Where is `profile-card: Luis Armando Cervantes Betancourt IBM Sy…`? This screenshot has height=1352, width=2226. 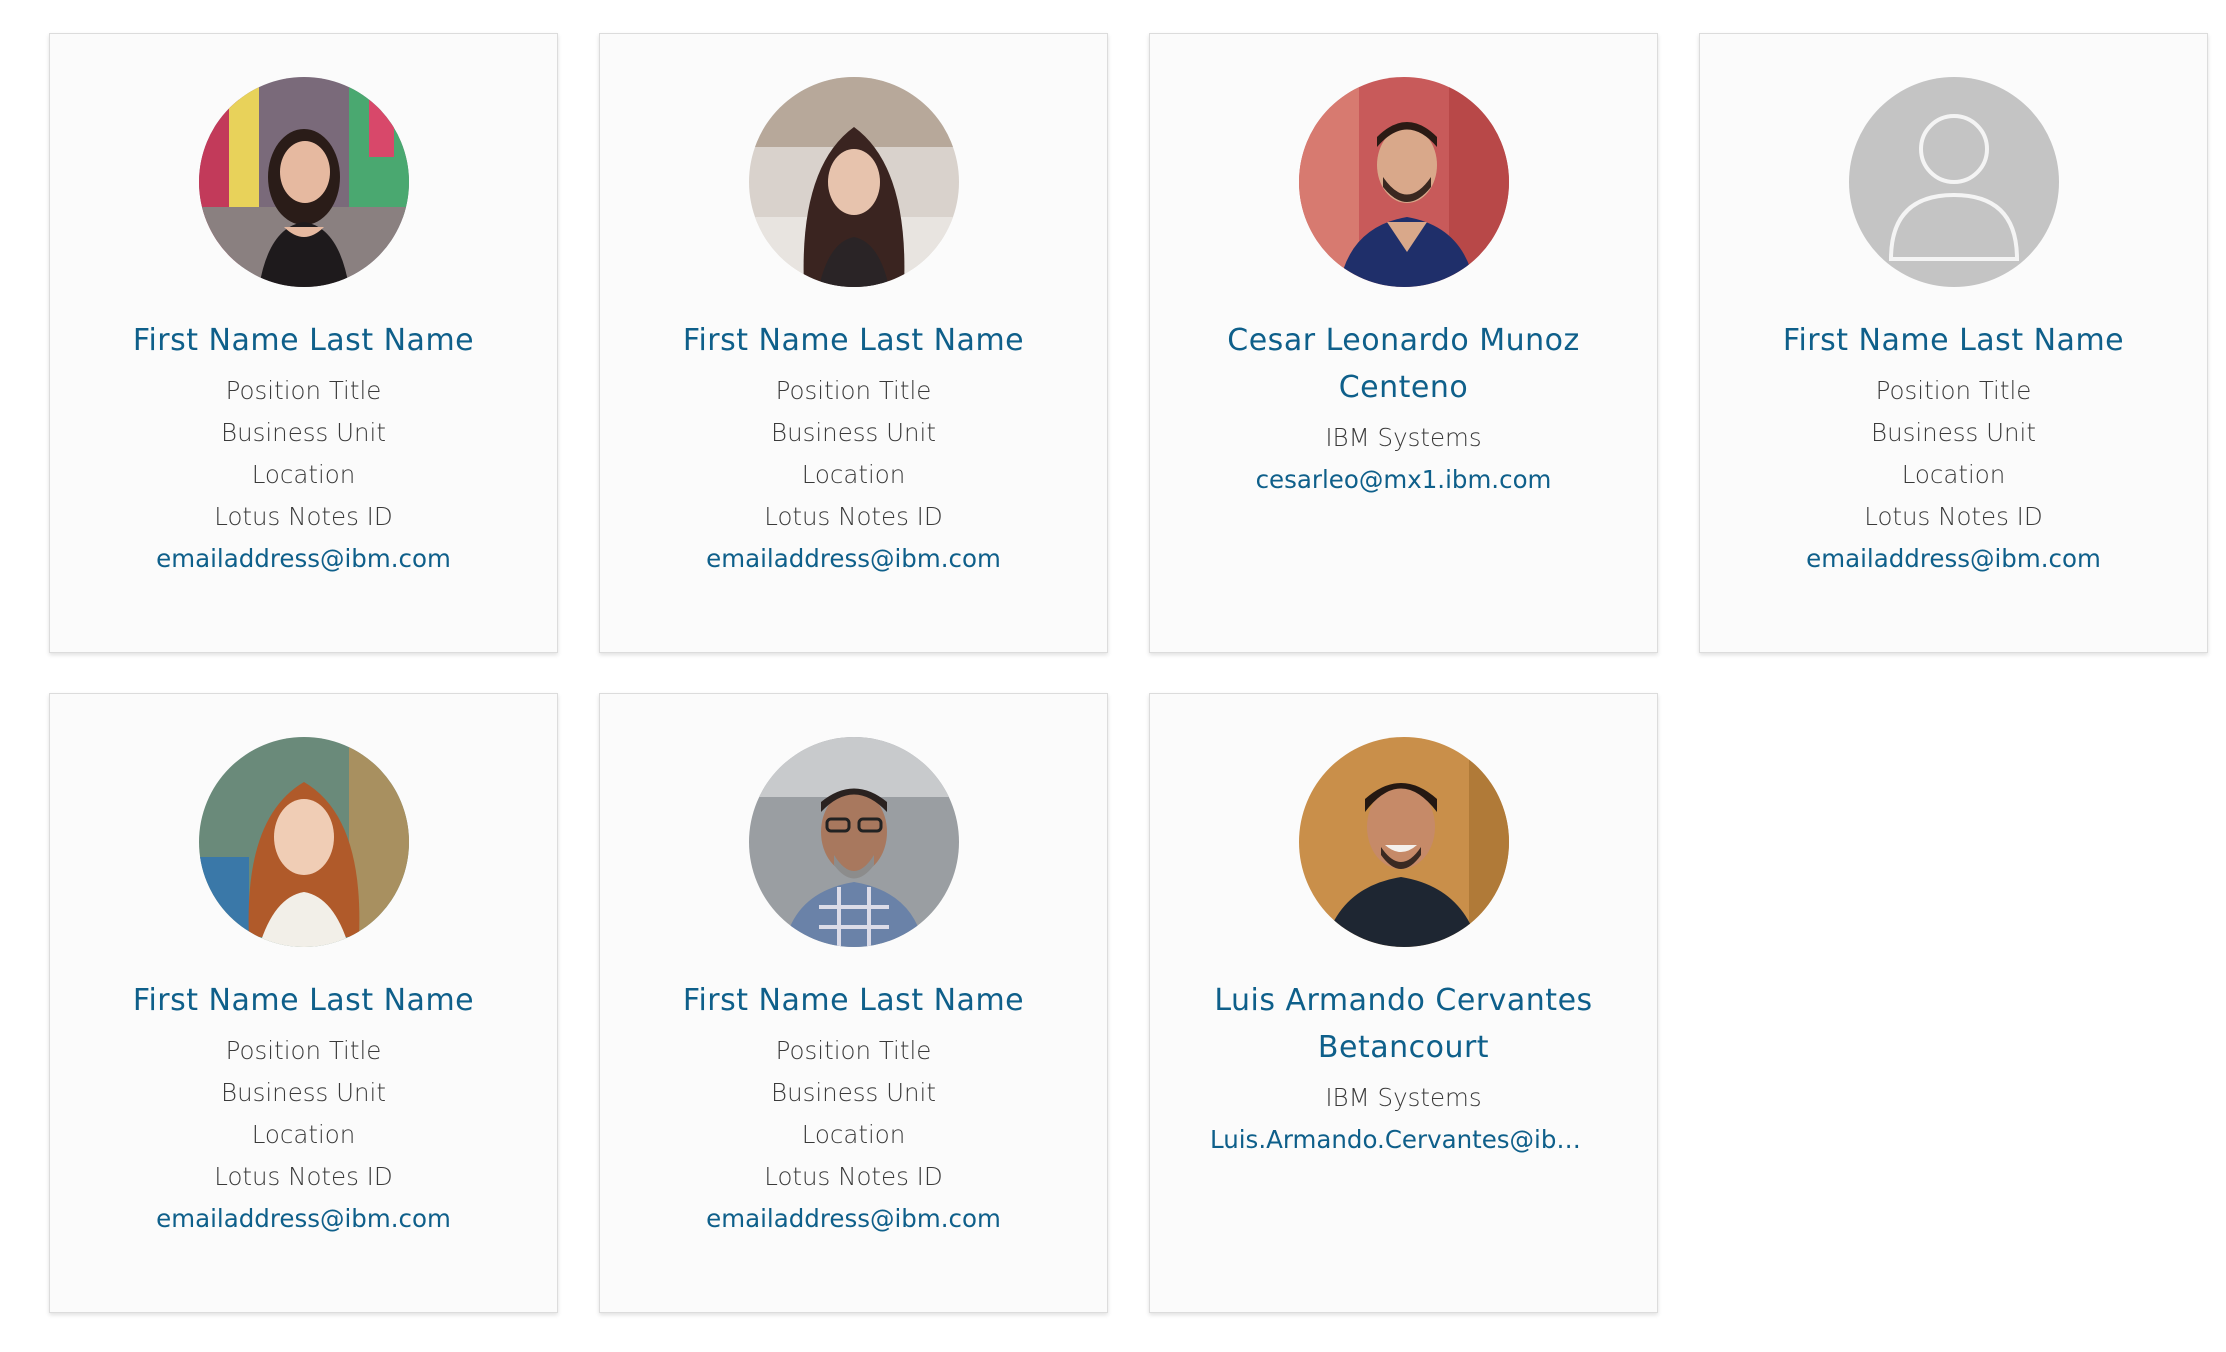 profile-card: Luis Armando Cervantes Betancourt IBM Sy… is located at coordinates (1403, 1003).